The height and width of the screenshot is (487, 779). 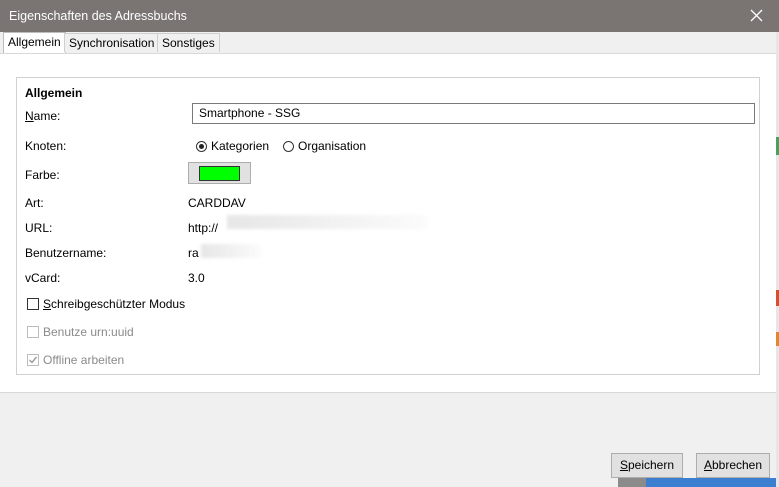 I want to click on color-picker-button, so click(x=219, y=173).